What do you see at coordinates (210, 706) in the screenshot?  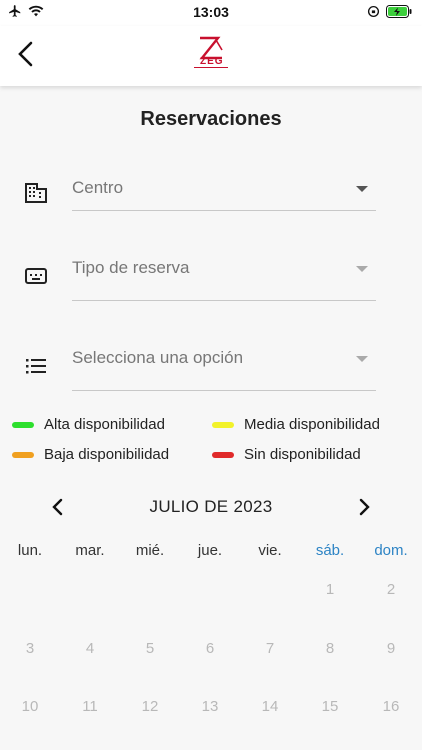 I see `calendar-day: 13` at bounding box center [210, 706].